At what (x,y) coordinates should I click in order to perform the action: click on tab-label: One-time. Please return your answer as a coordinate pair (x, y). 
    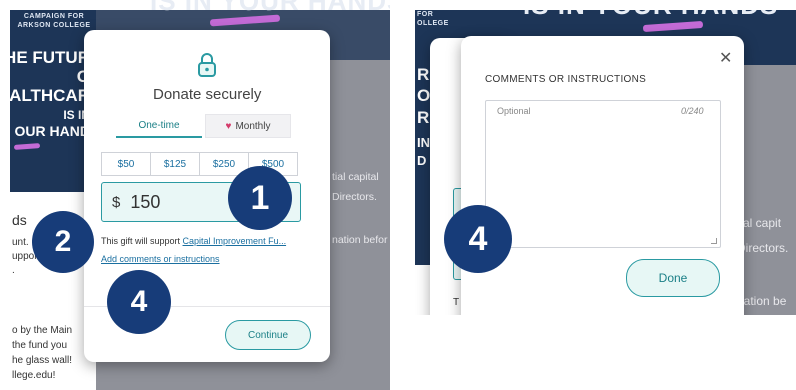
    Looking at the image, I should click on (159, 125).